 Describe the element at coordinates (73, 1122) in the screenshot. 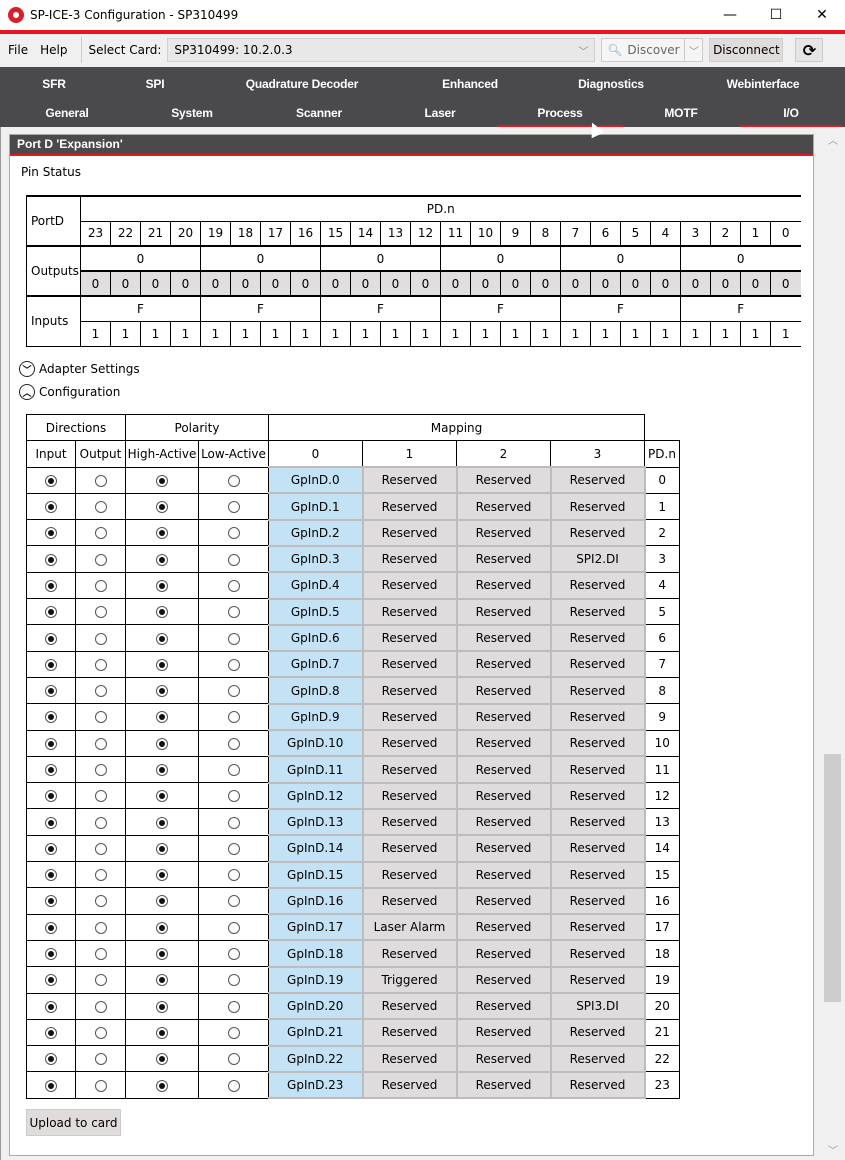

I see `upload-to-card-button: Upload to card` at that location.